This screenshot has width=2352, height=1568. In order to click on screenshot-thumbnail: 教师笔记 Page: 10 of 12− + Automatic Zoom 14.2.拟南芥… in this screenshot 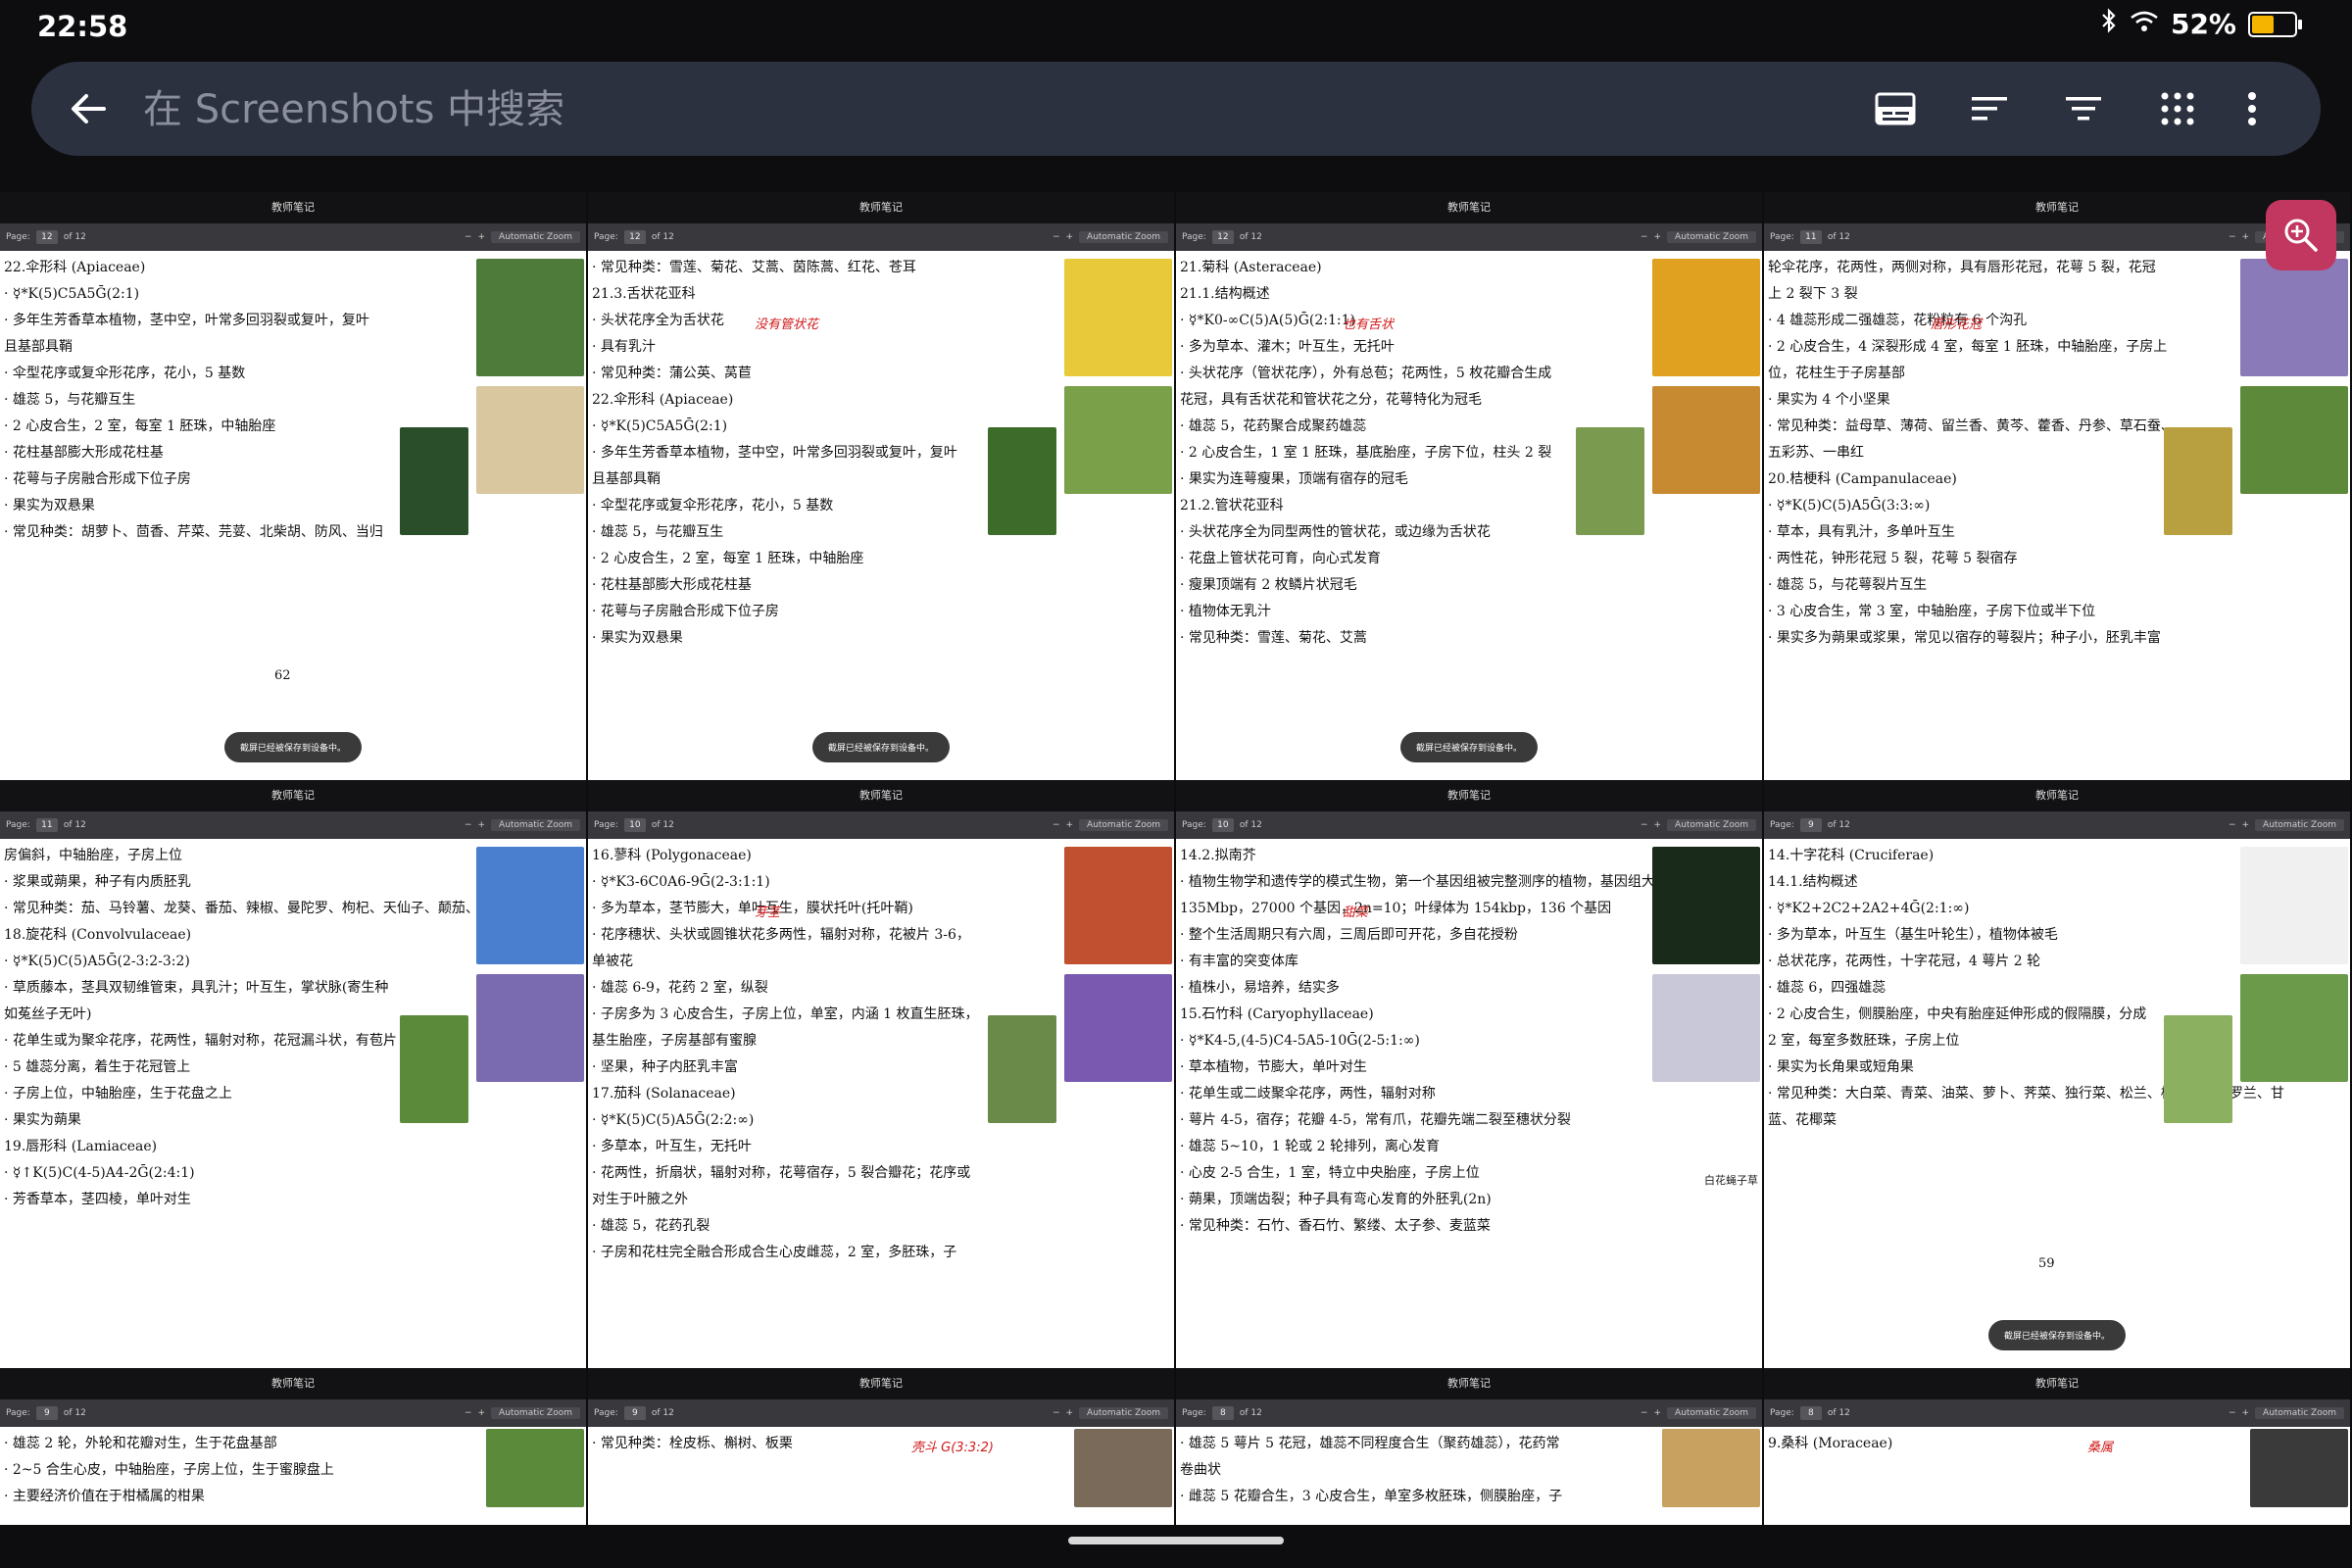, I will do `click(1470, 1074)`.